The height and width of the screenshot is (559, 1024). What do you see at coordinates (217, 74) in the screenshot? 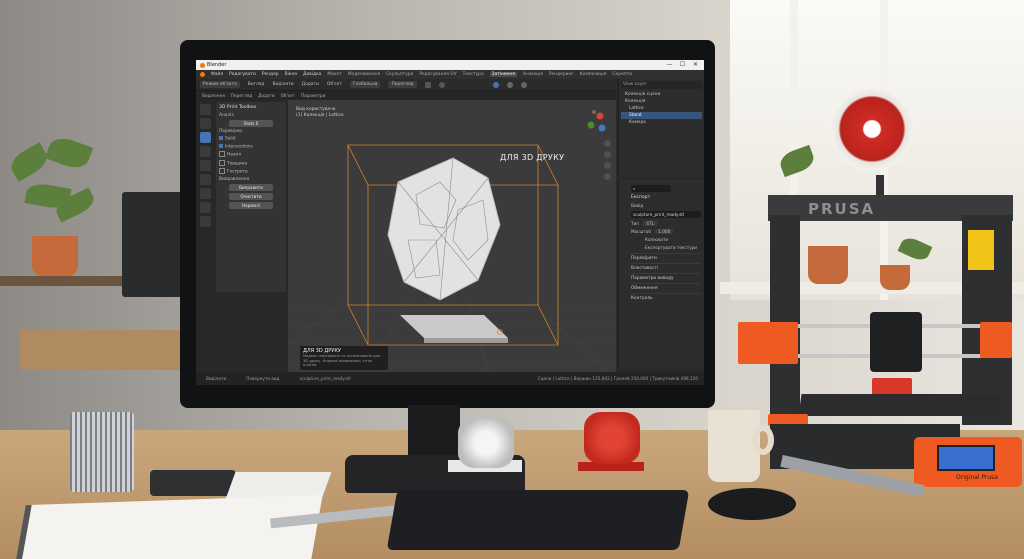
I see `menu-file: Файл` at bounding box center [217, 74].